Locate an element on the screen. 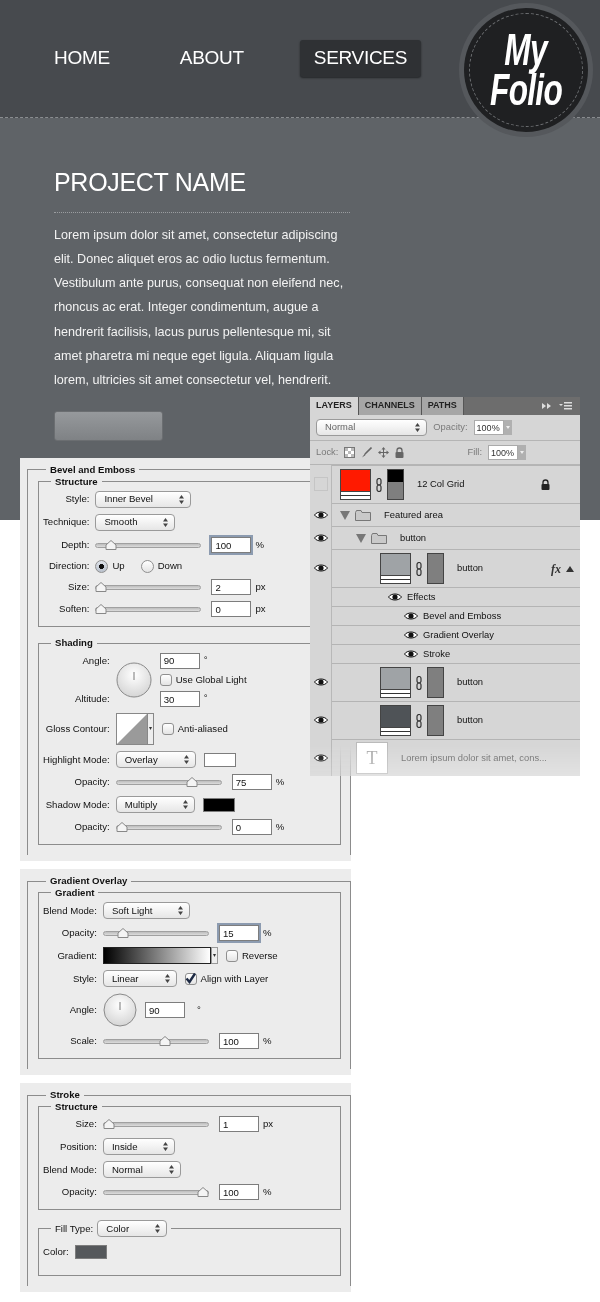 This screenshot has width=600, height=1302. value-field: 2 is located at coordinates (231, 587).